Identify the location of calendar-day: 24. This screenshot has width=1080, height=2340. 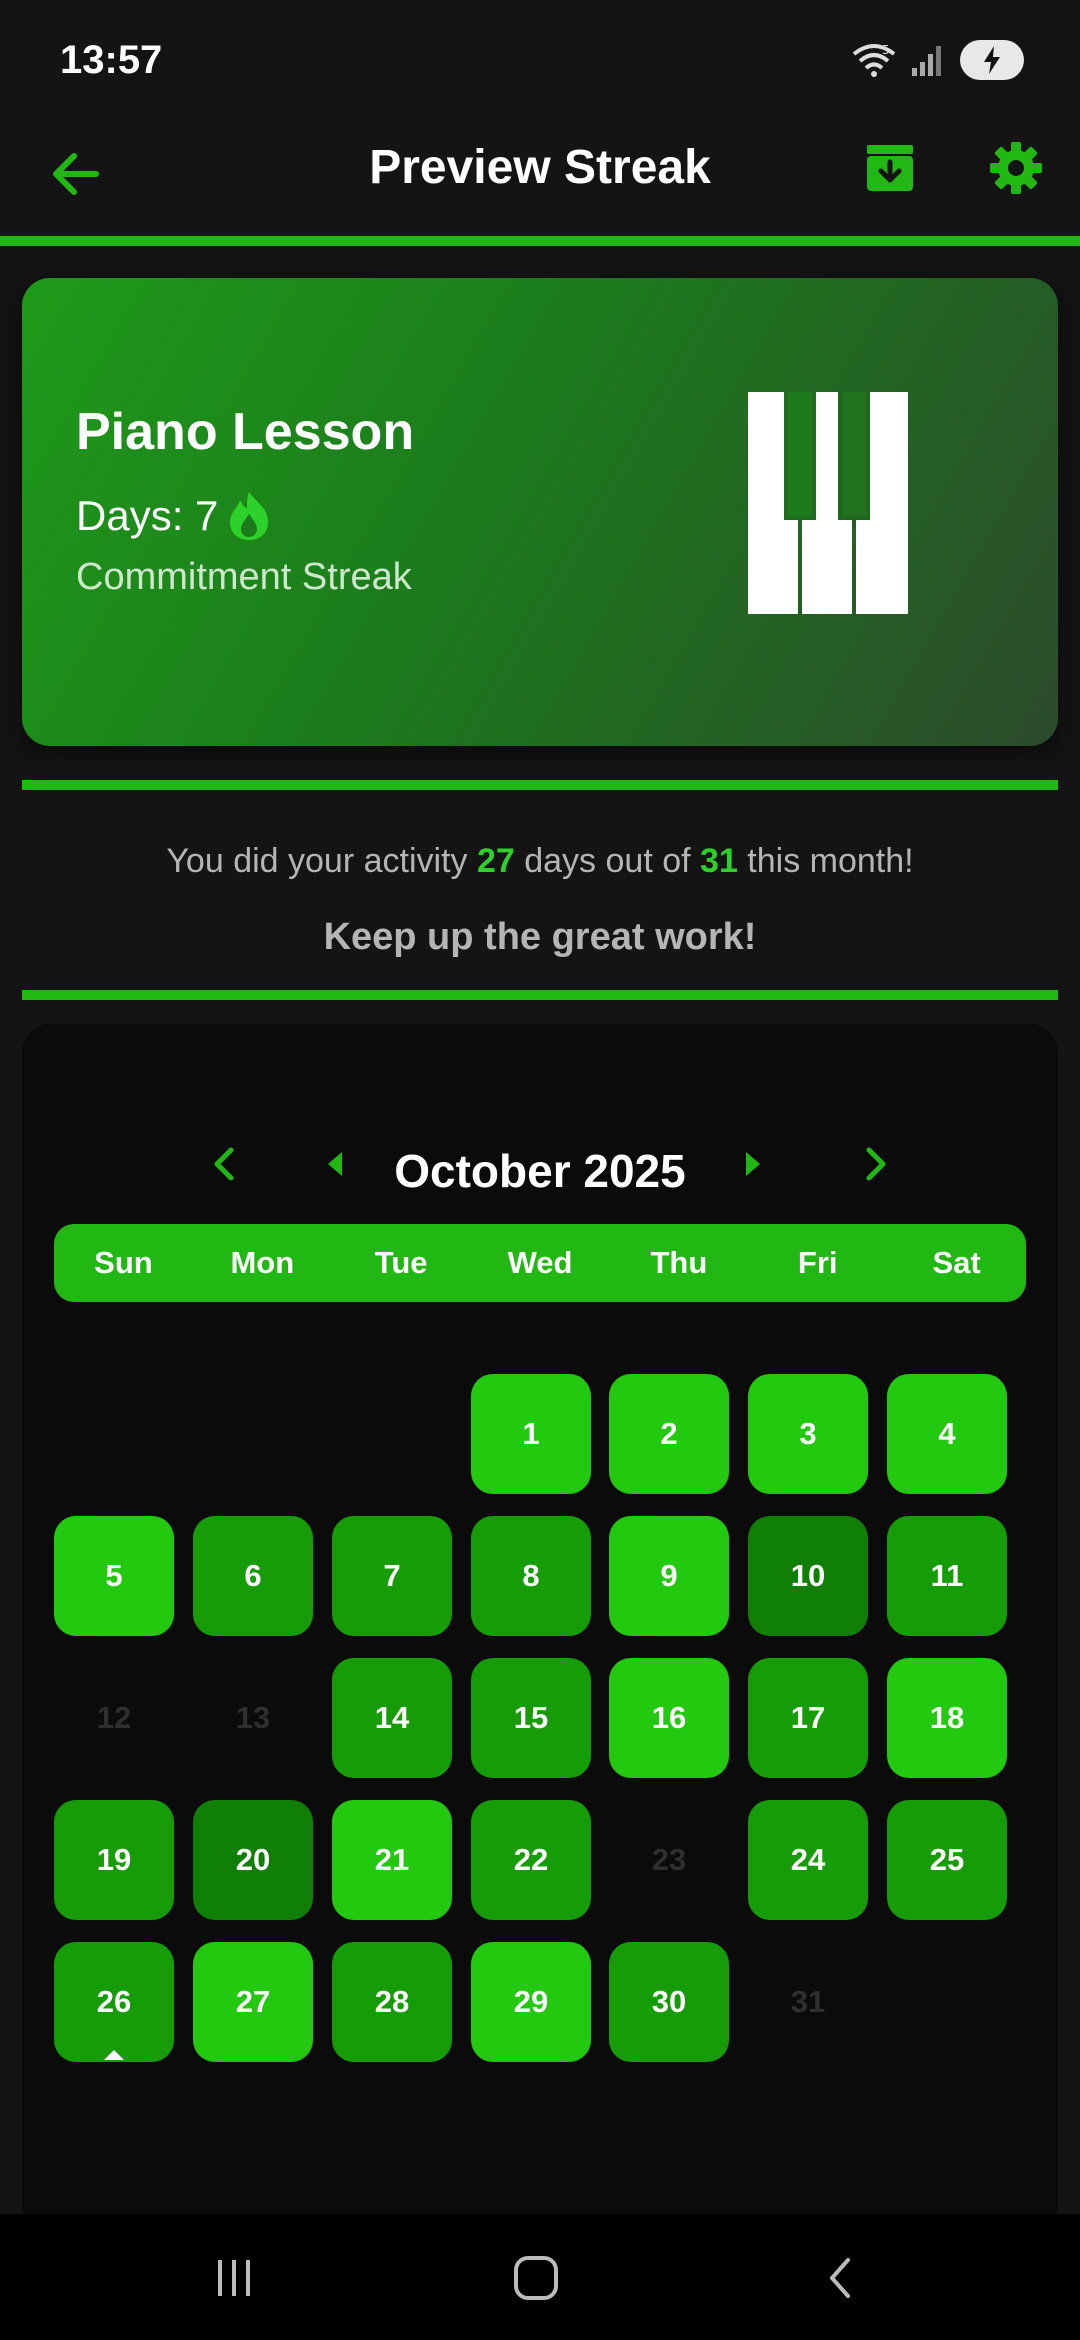
(808, 1860).